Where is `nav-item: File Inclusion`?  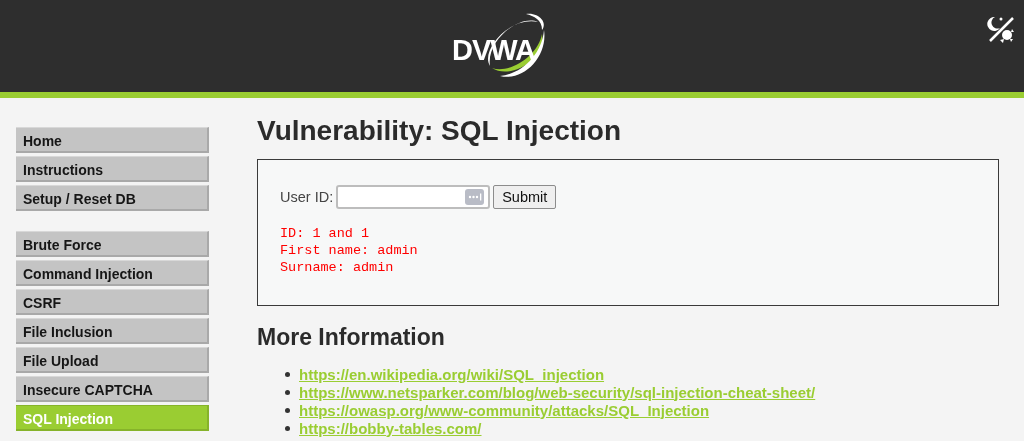 nav-item: File Inclusion is located at coordinates (112, 331).